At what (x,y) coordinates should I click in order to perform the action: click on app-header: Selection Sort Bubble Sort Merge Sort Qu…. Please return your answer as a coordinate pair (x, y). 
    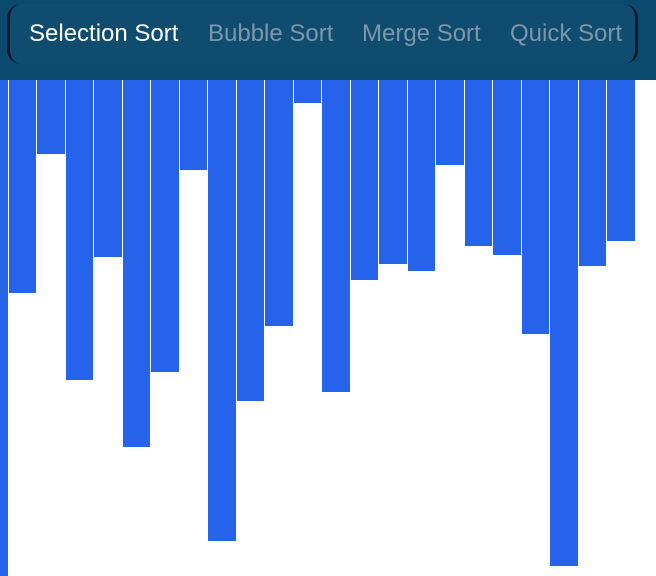
    Looking at the image, I should click on (328, 40).